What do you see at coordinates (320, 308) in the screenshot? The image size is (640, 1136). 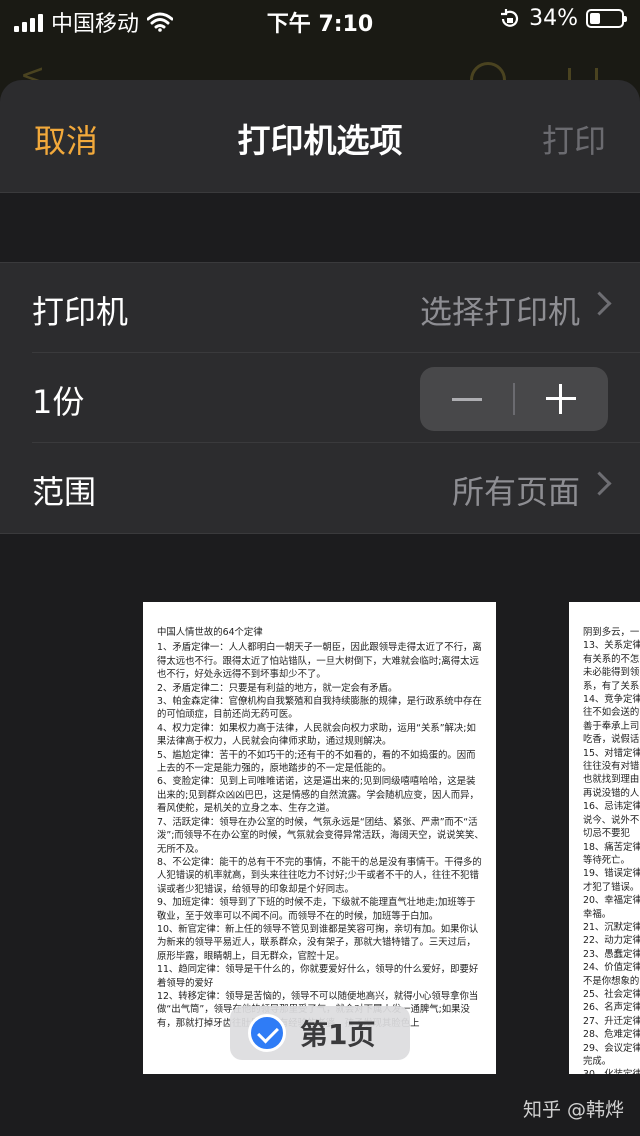 I see `printer-row: 打印机 选择打印机` at bounding box center [320, 308].